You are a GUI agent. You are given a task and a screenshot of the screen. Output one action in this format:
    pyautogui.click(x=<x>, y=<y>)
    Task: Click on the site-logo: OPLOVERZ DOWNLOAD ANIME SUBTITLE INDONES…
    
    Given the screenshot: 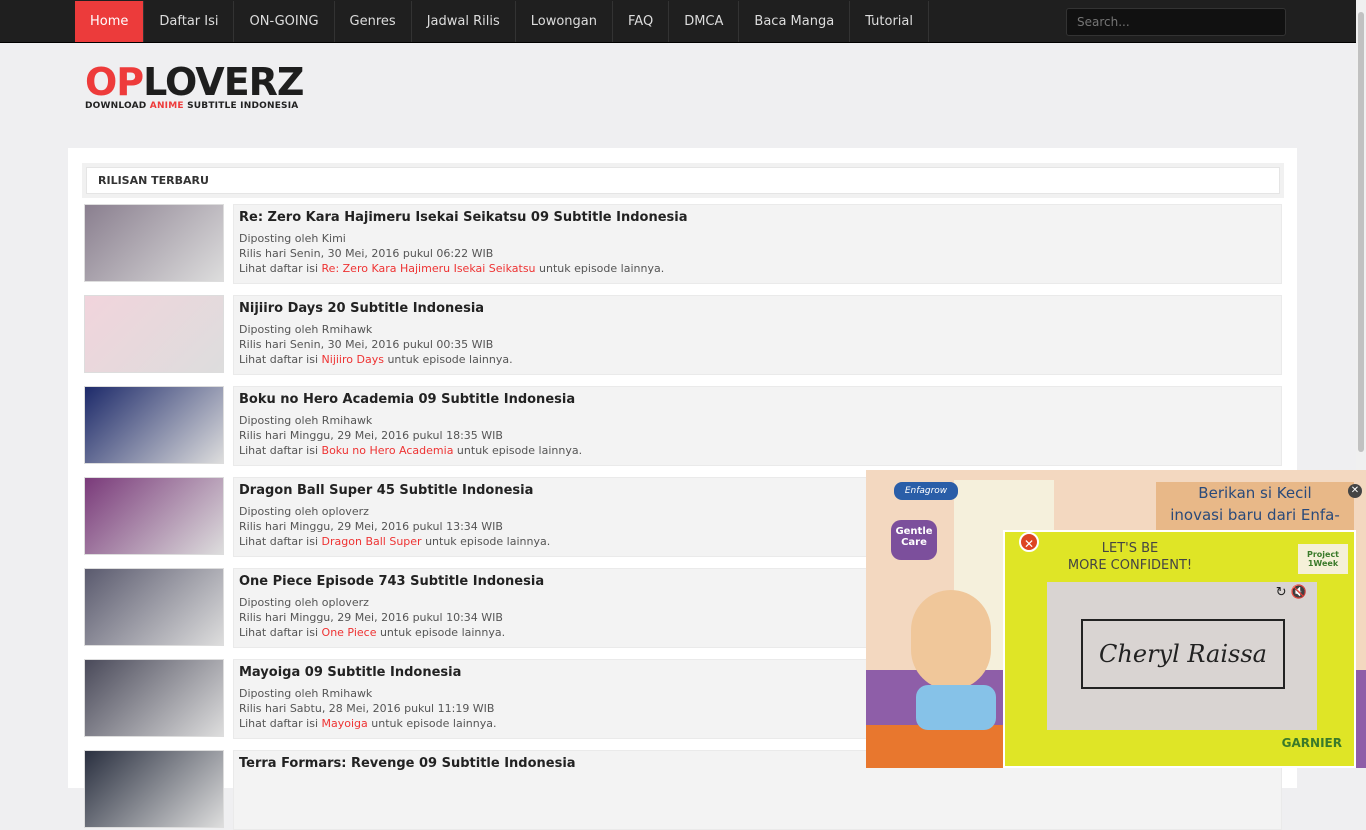 What is the action you would take?
    pyautogui.click(x=194, y=87)
    